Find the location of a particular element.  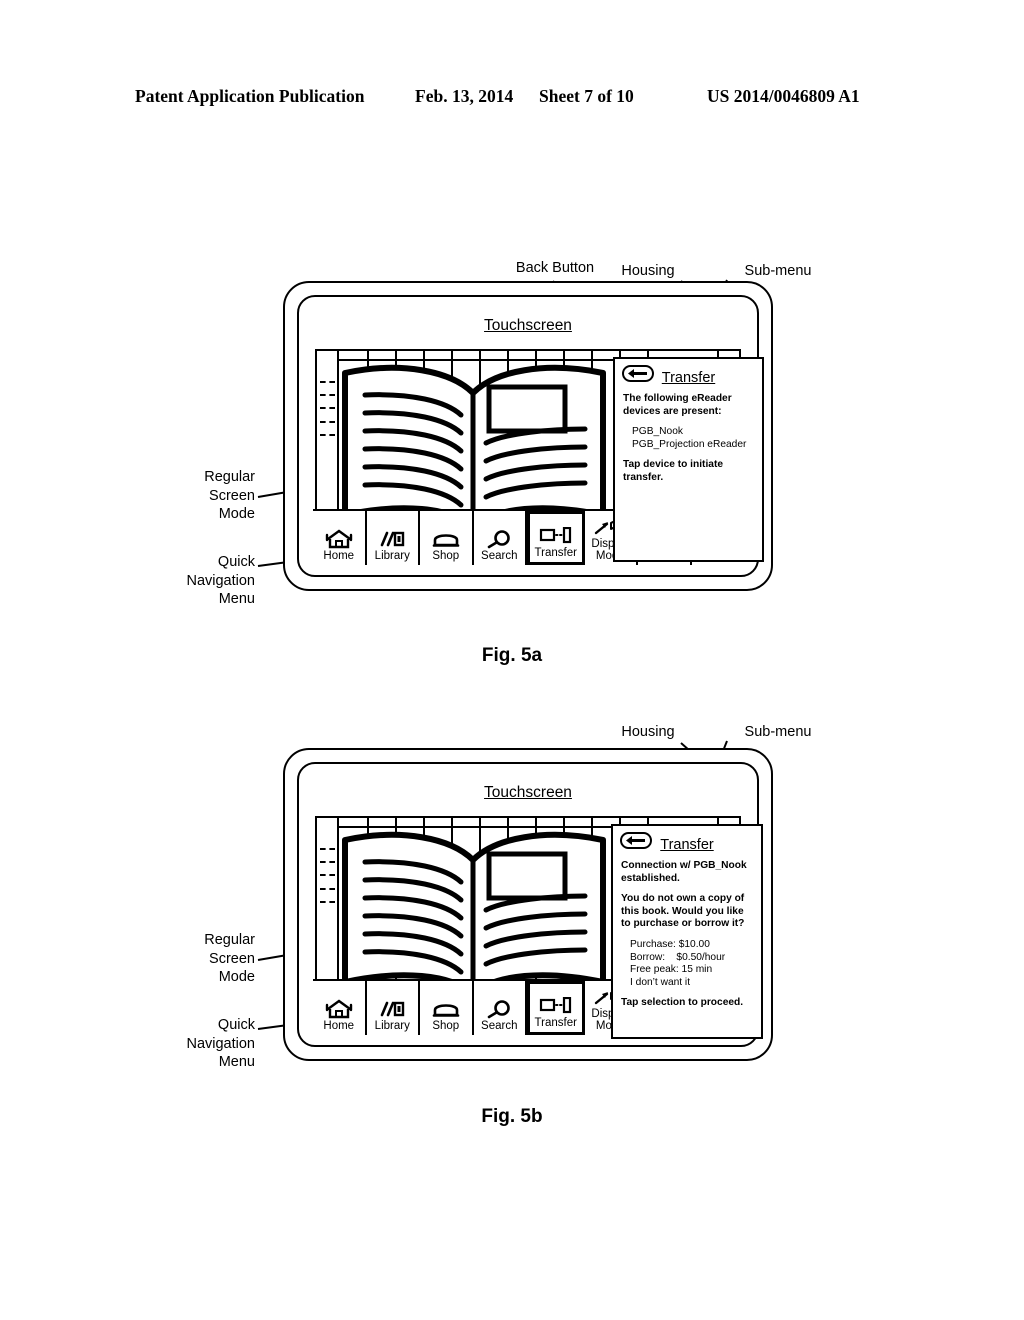

nav-item-search-b: Search is located at coordinates (500, 1008).